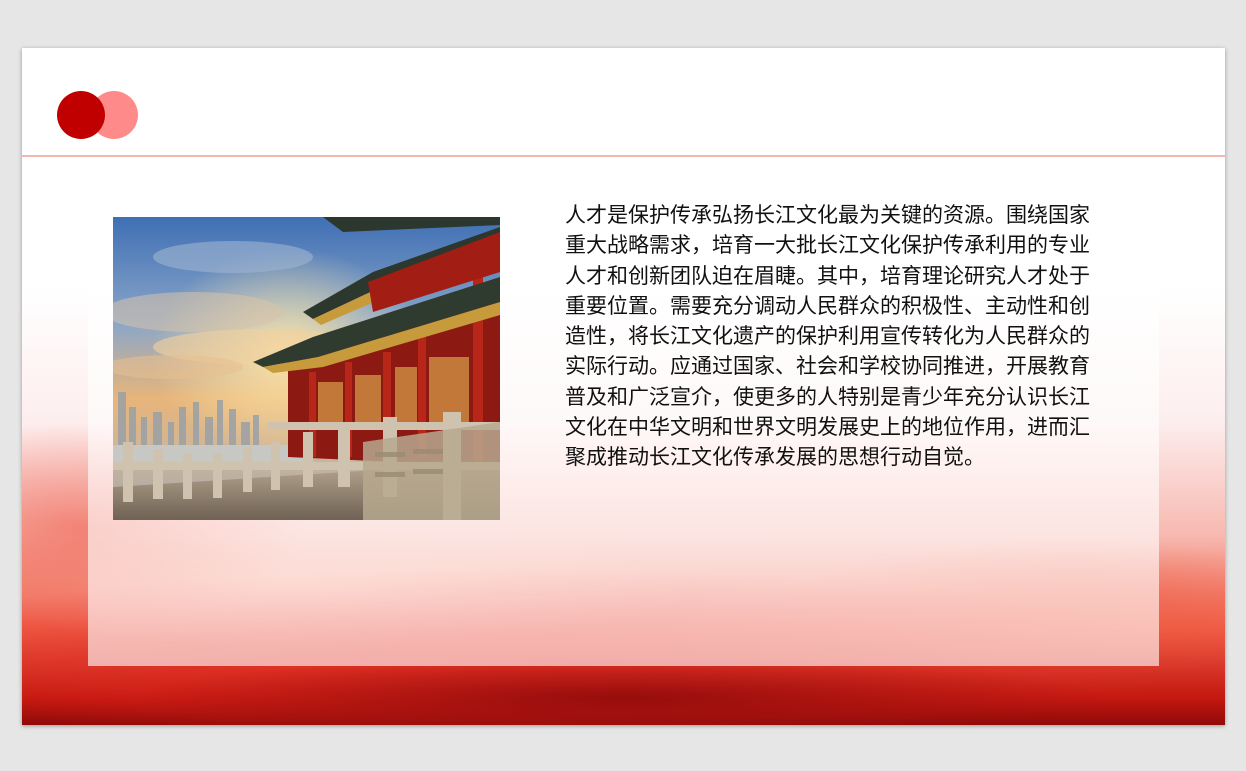  I want to click on header-band, so click(623, 102).